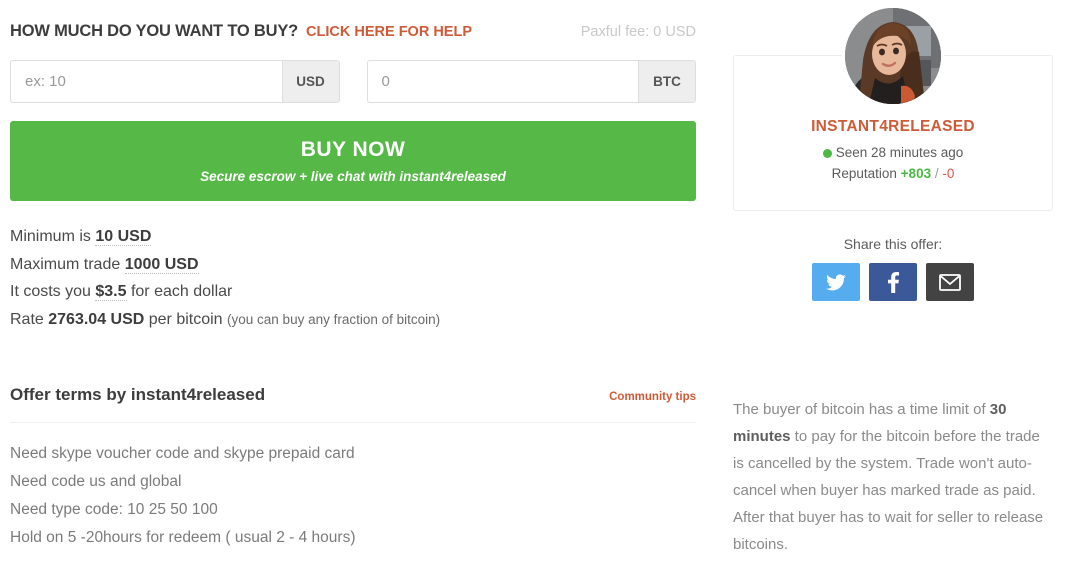 The width and height of the screenshot is (1078, 574). What do you see at coordinates (861, 409) in the screenshot?
I see `info-part-1: The buyer of bitcoin has a time limit of` at bounding box center [861, 409].